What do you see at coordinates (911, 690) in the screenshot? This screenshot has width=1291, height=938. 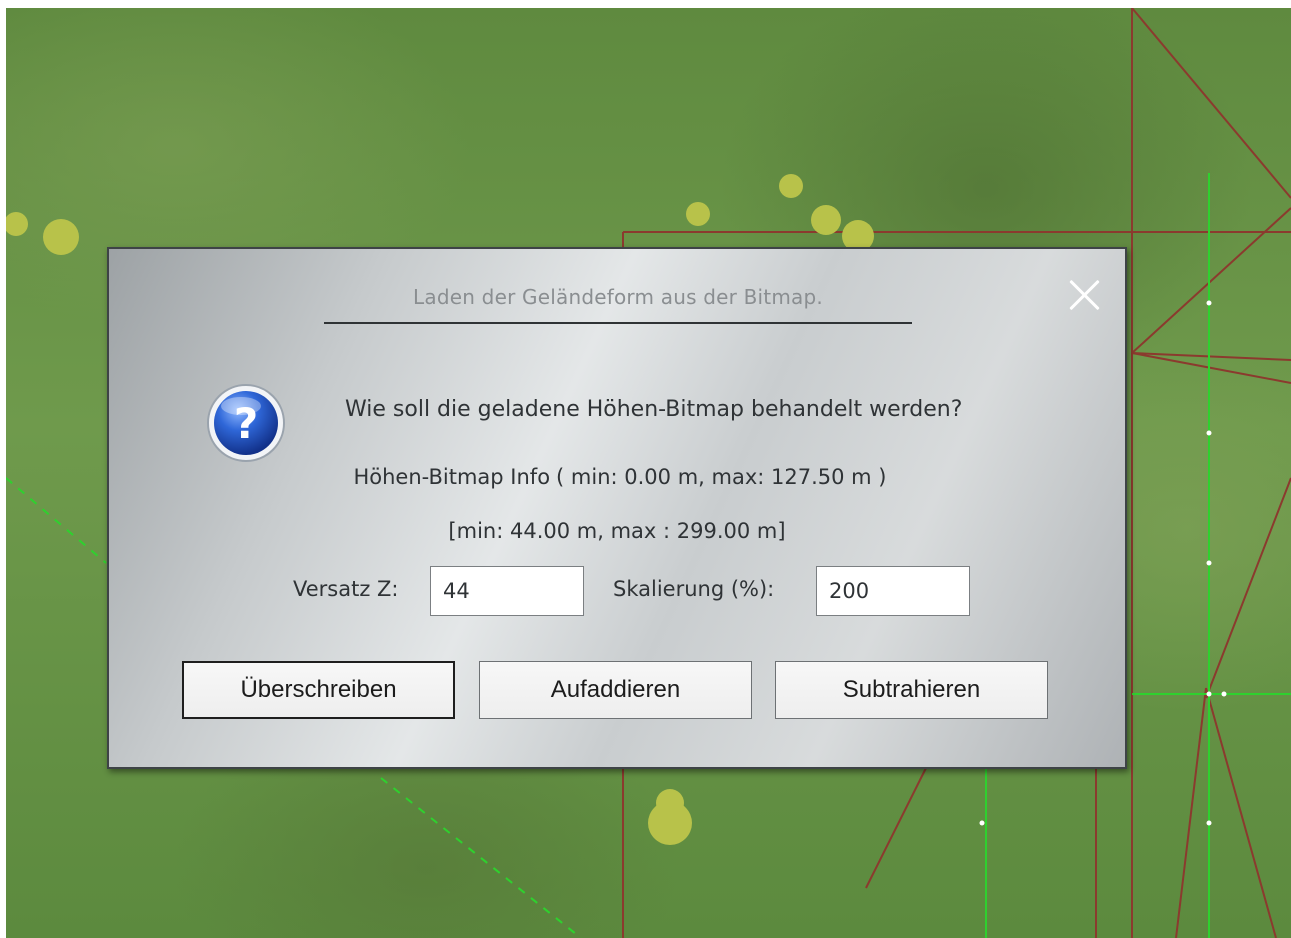 I see `subtract-button: Subtrahieren` at bounding box center [911, 690].